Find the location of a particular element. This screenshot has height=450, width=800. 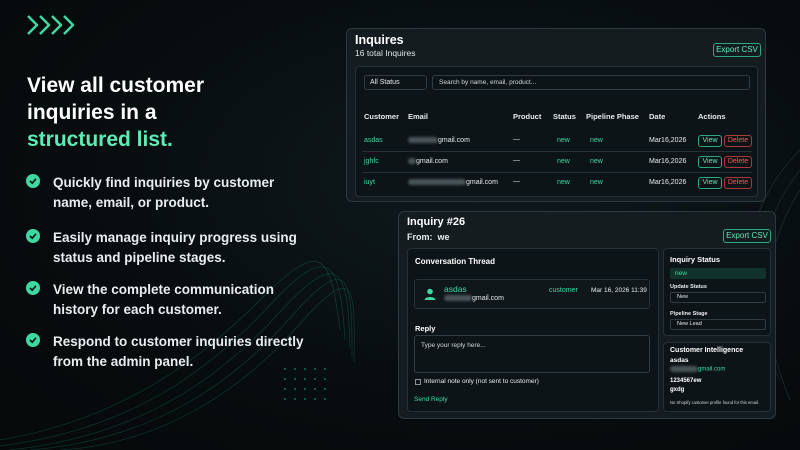

row-customer: asdas is located at coordinates (373, 140).